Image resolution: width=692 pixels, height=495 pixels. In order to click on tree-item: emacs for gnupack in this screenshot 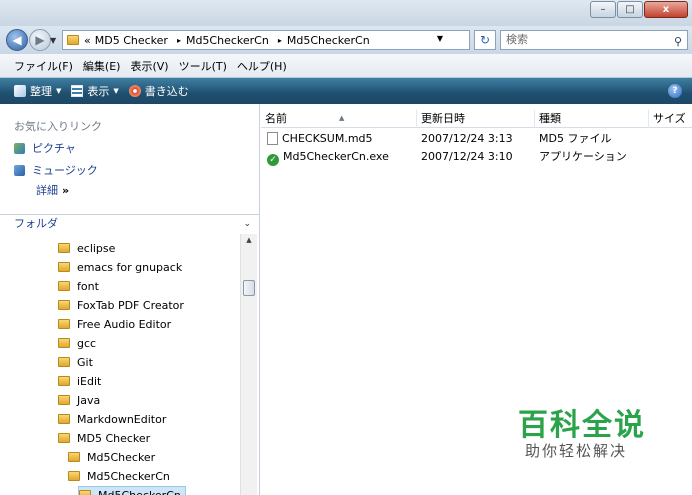, I will do `click(120, 267)`.